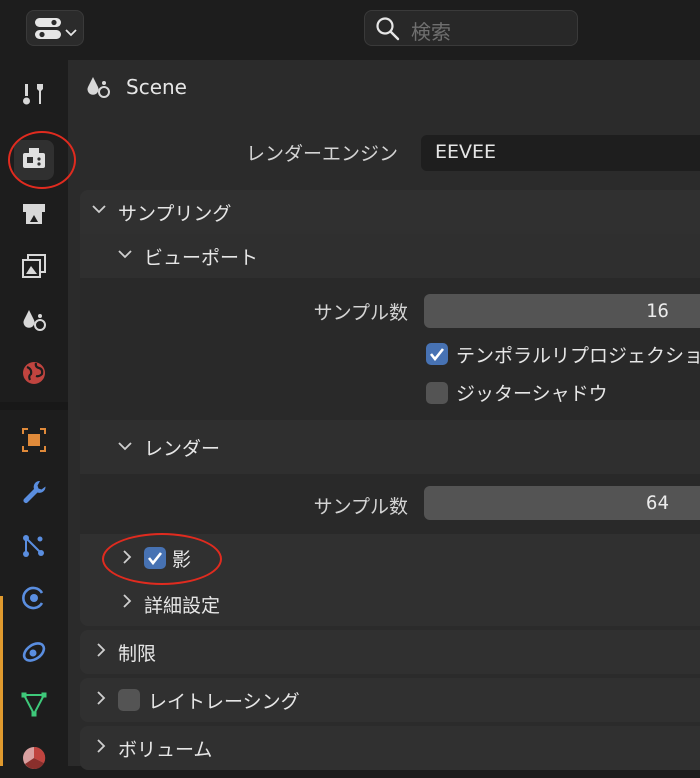 The image size is (700, 778). I want to click on editor-type-button, so click(55, 28).